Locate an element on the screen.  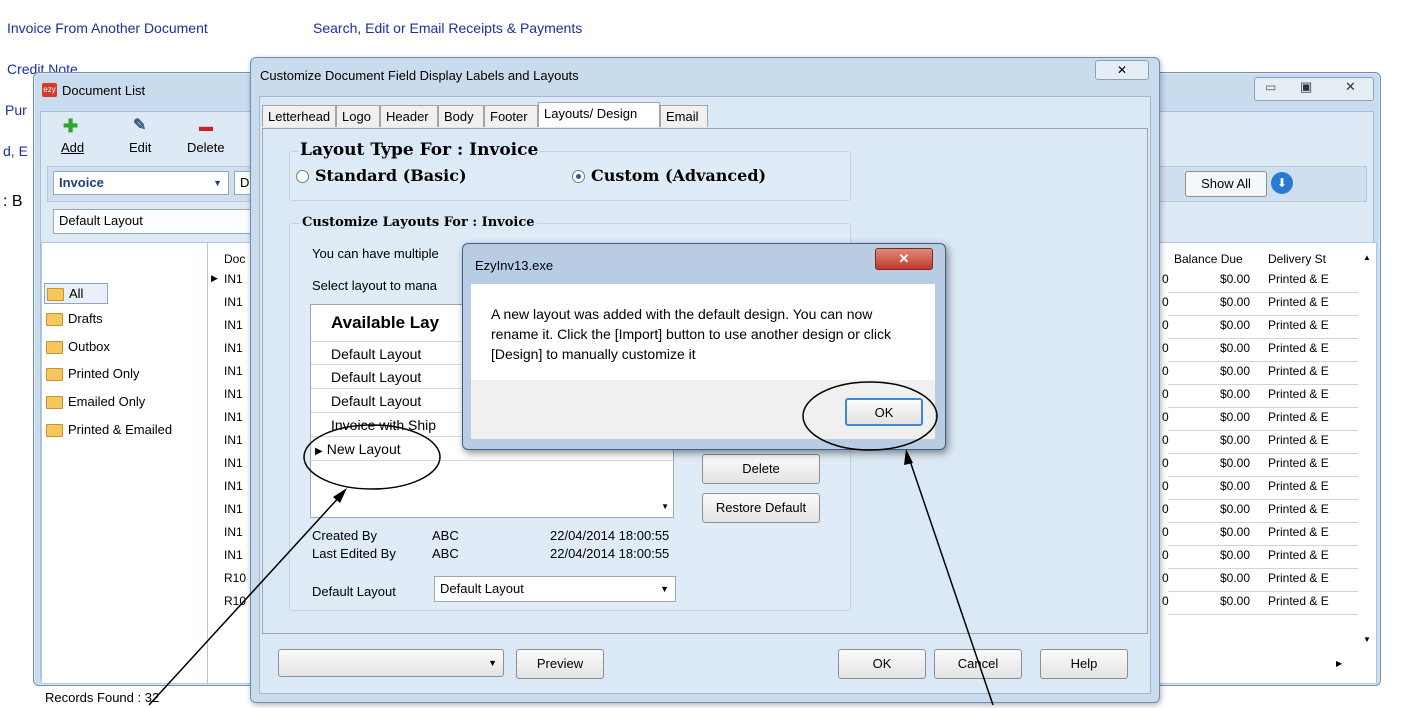
annotation-circle-new-layout is located at coordinates (372, 457).